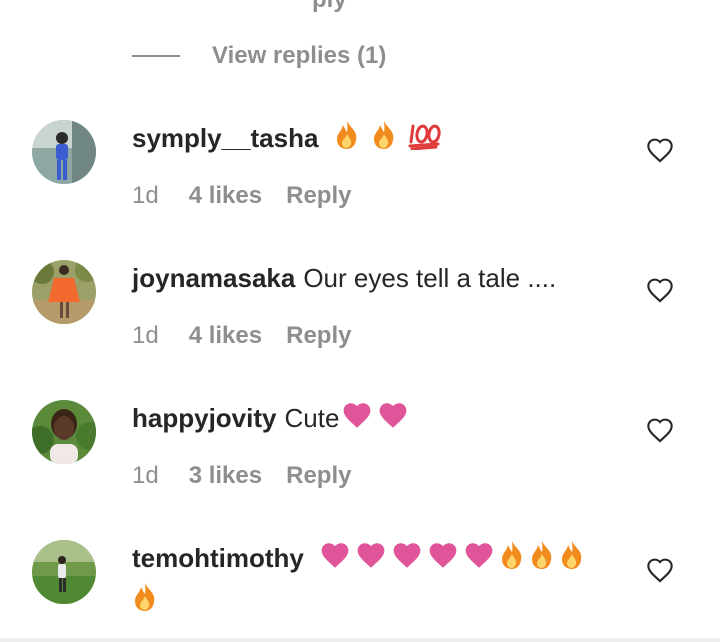 The height and width of the screenshot is (642, 720). What do you see at coordinates (329, 7) in the screenshot?
I see `truncated-reply-text: ply` at bounding box center [329, 7].